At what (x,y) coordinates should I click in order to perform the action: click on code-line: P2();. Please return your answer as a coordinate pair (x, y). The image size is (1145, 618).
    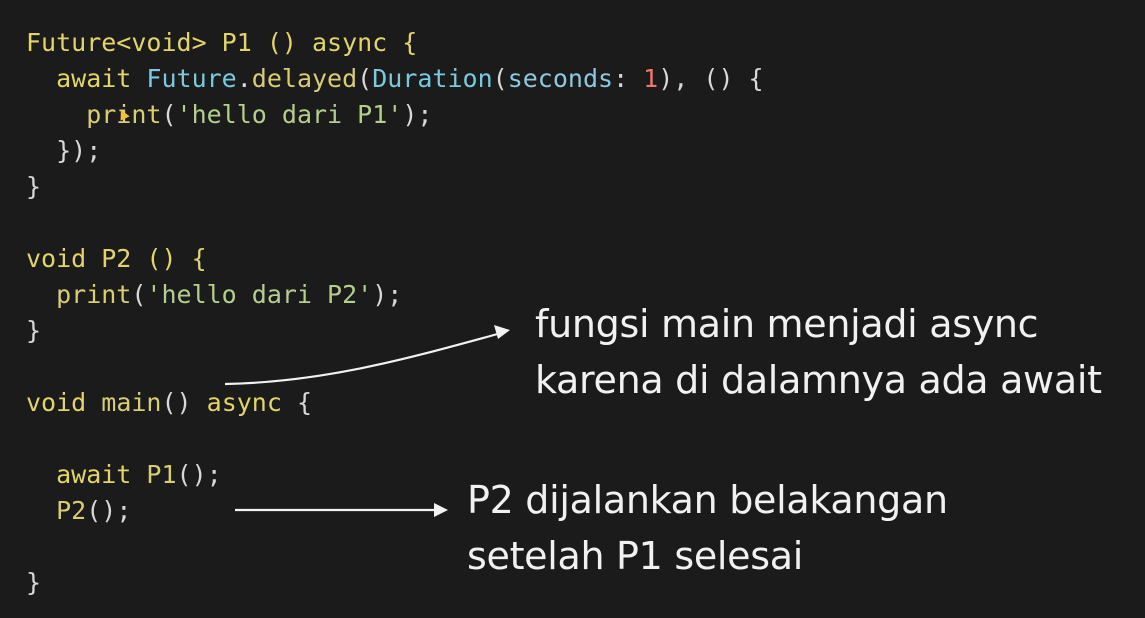
    Looking at the image, I should click on (78, 511).